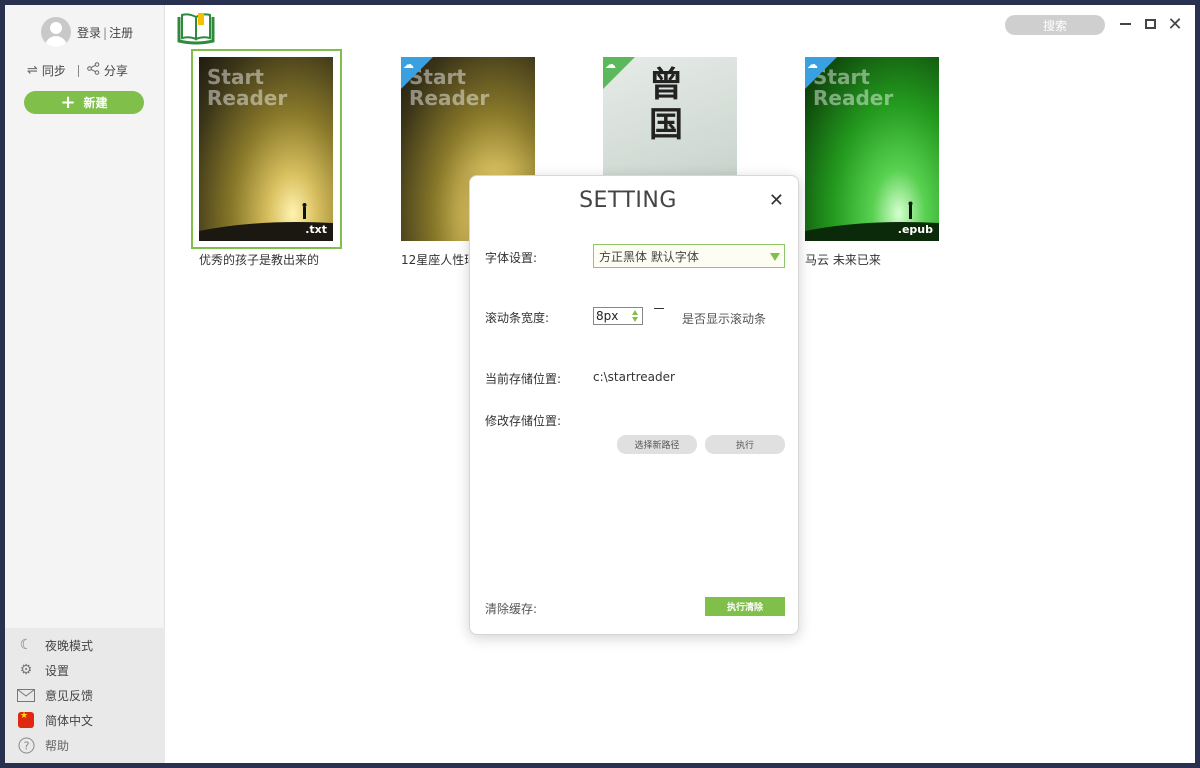 This screenshot has height=768, width=1200. I want to click on new-label: 新建, so click(95, 103).